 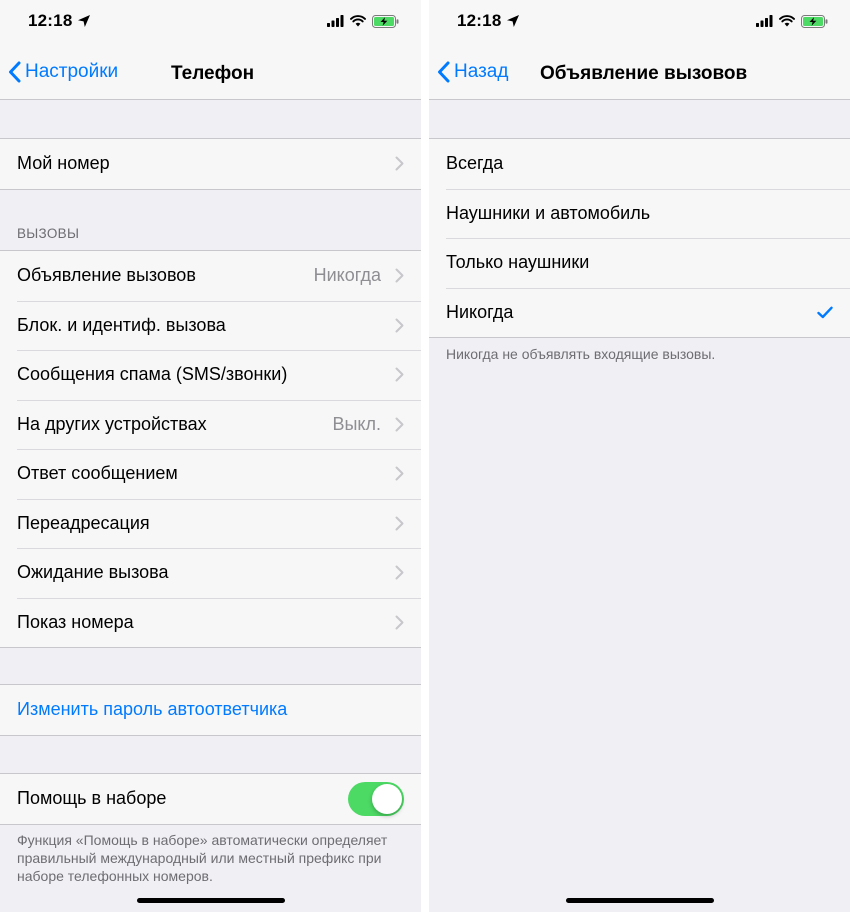 I want to click on option-label: Наушники и автомобиль, so click(x=548, y=212).